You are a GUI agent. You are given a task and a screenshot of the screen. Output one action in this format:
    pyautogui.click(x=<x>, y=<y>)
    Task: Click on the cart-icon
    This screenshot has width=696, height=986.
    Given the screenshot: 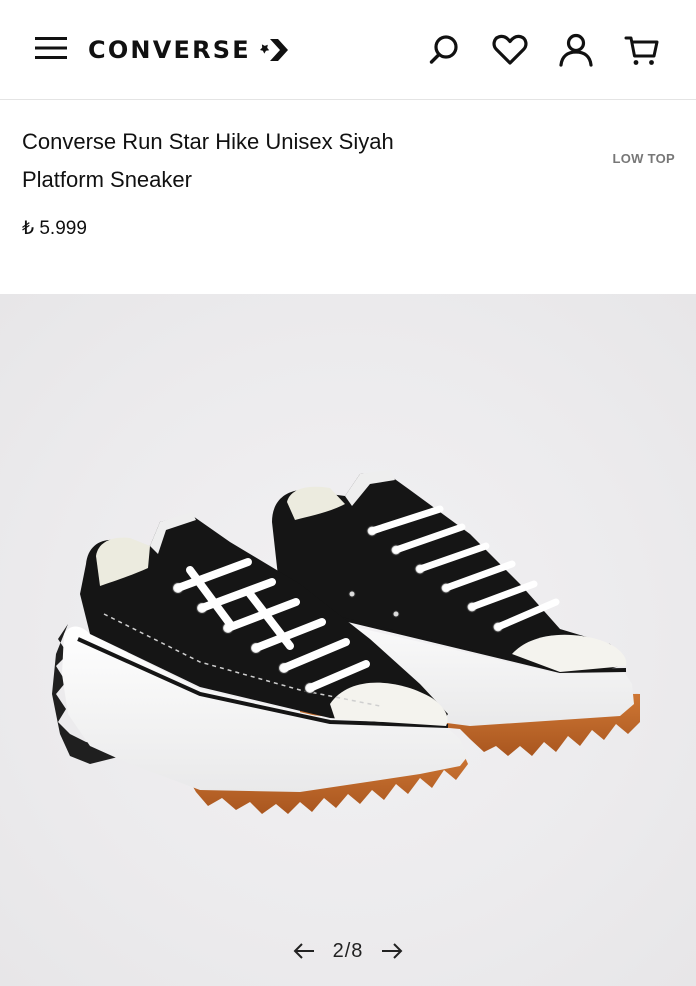 What is the action you would take?
    pyautogui.click(x=642, y=50)
    